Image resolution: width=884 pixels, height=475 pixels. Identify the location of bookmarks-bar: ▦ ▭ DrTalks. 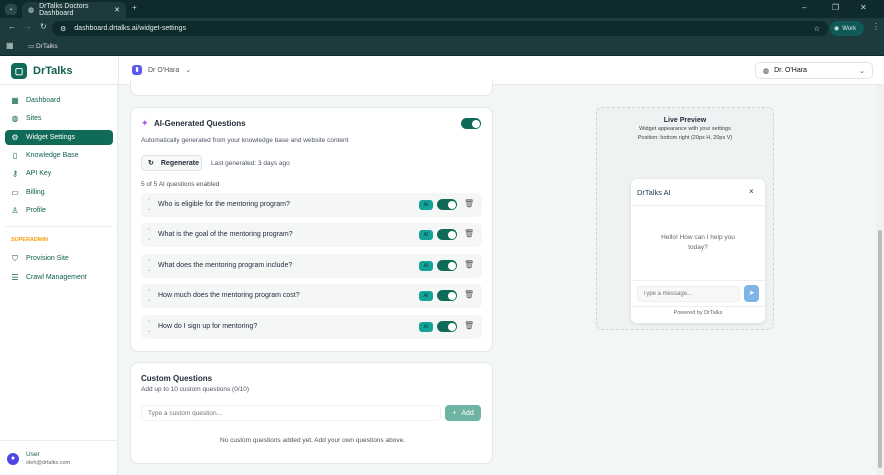
(442, 47).